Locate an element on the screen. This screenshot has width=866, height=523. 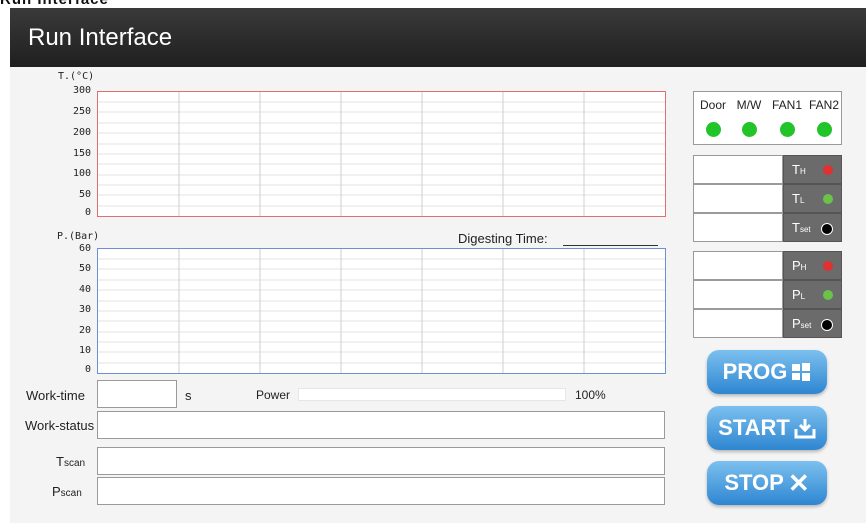
temp-high-field is located at coordinates (738, 169).